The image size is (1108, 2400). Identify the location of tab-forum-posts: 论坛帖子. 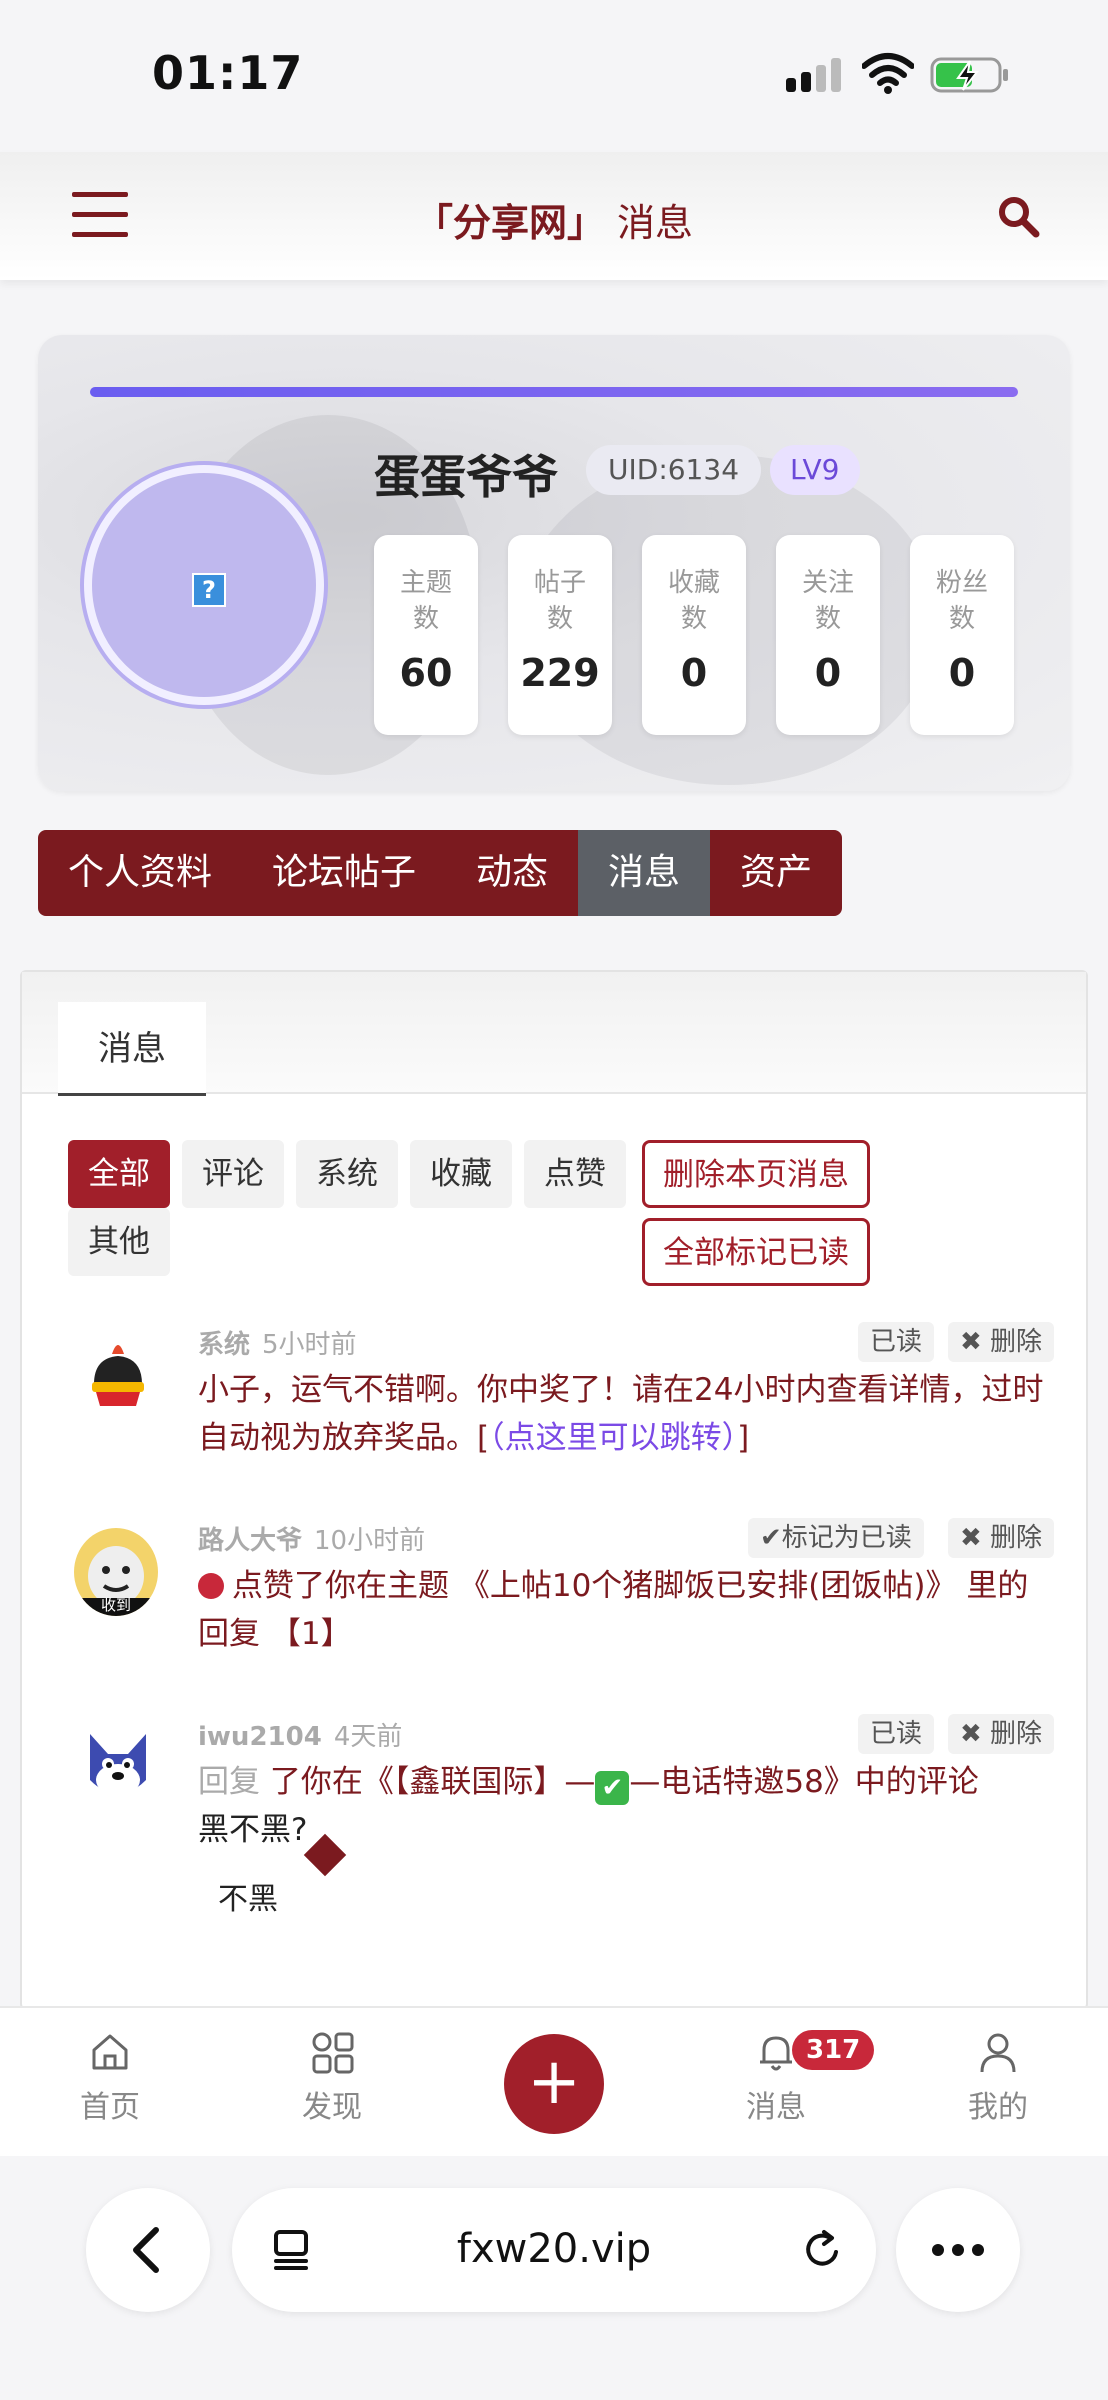
(344, 873).